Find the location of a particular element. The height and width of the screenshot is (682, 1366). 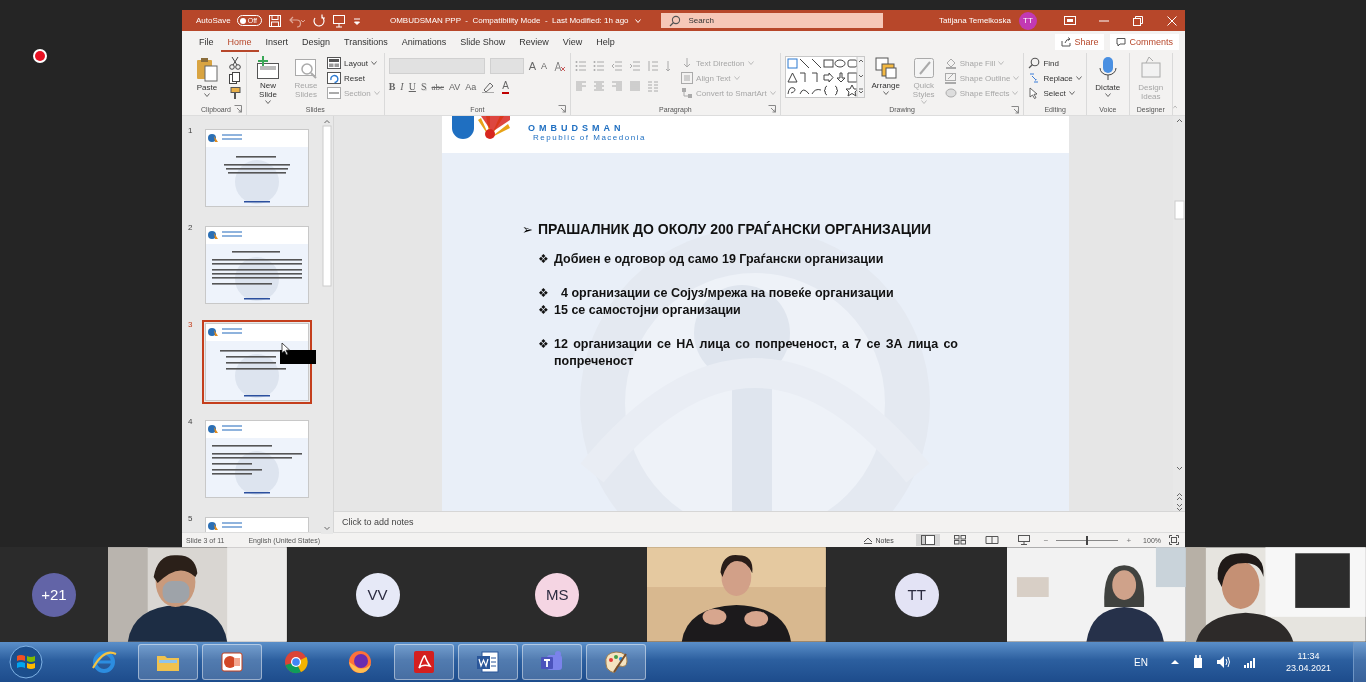

ribbon-button: Layout is located at coordinates (353, 63).